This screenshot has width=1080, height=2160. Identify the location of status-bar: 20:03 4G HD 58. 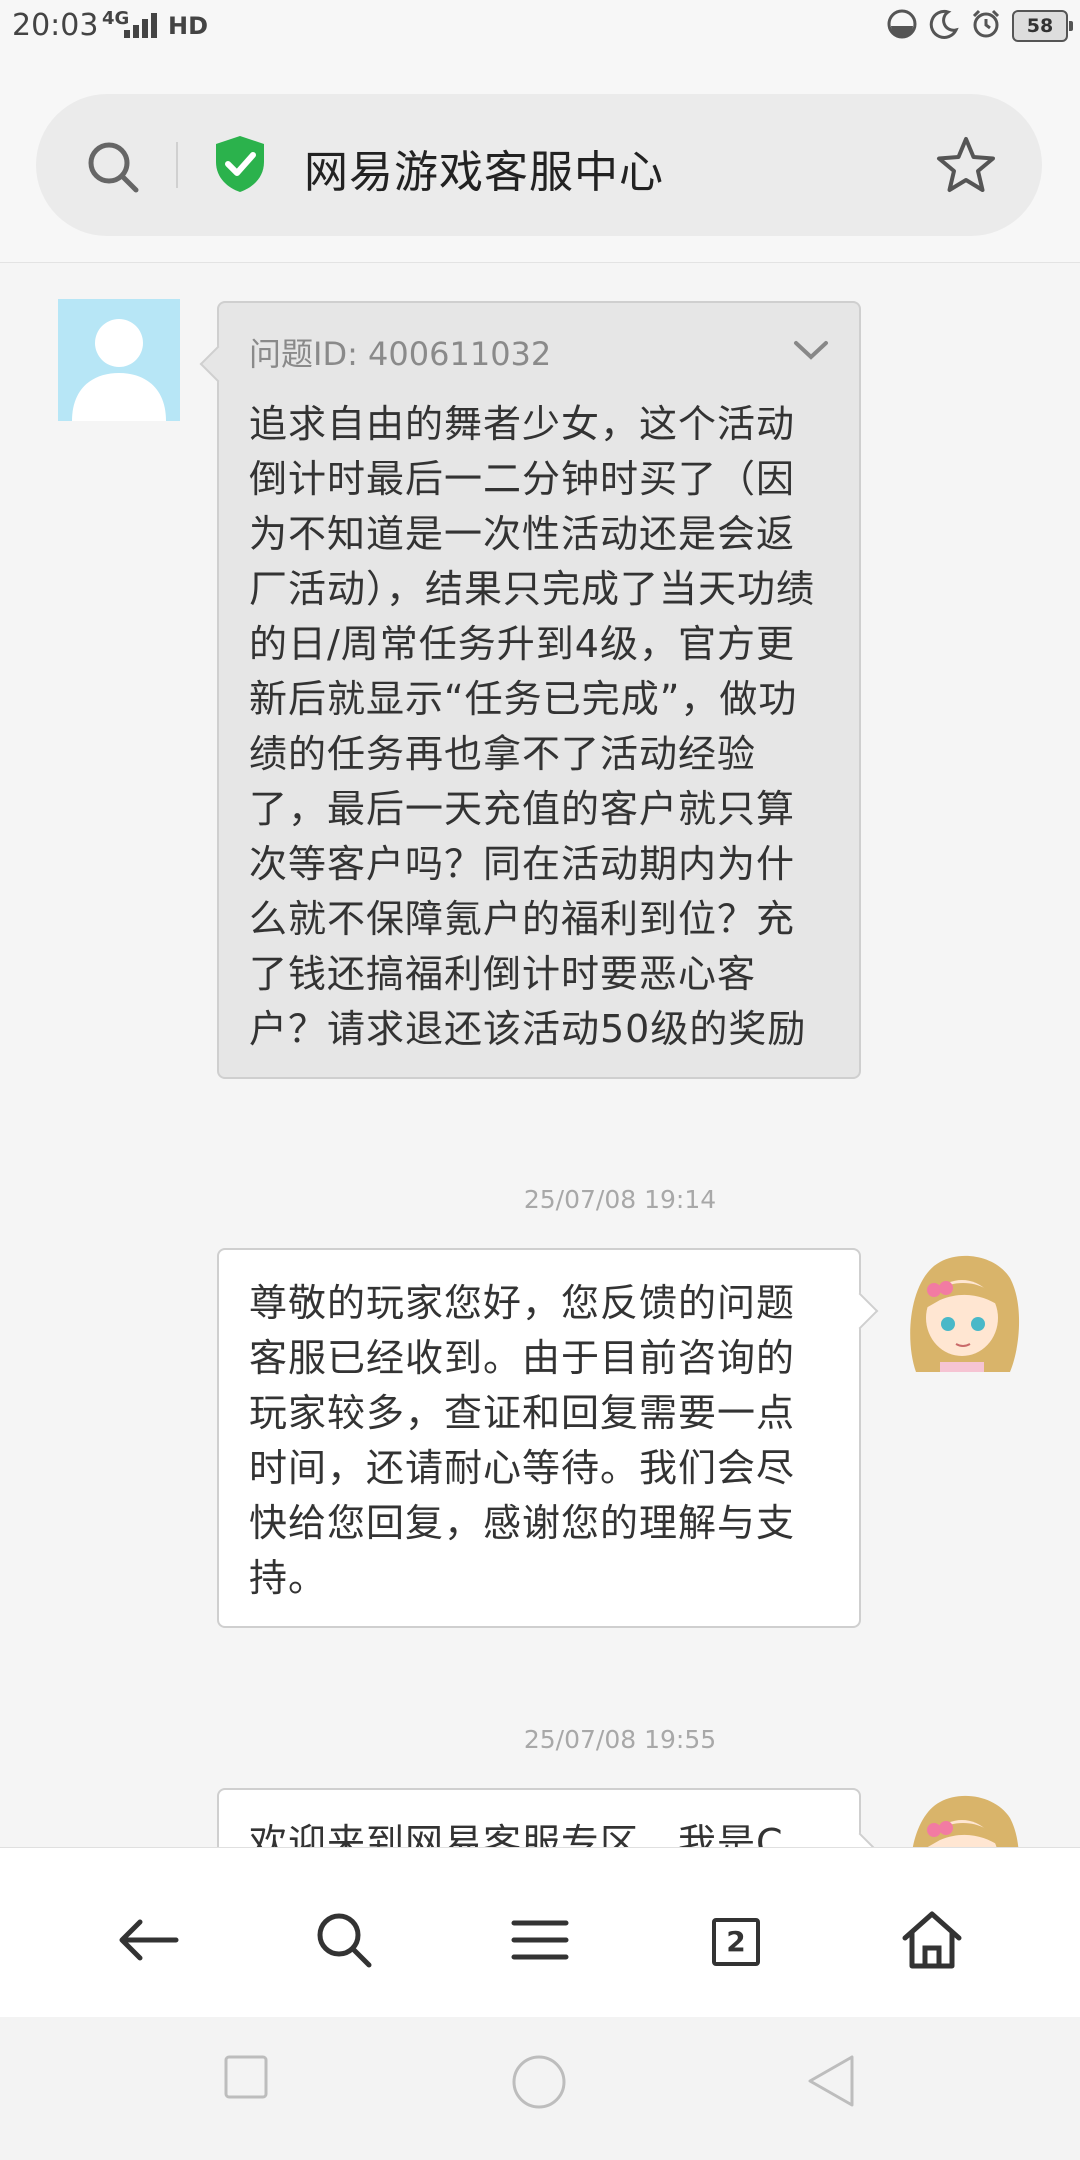
(540, 28).